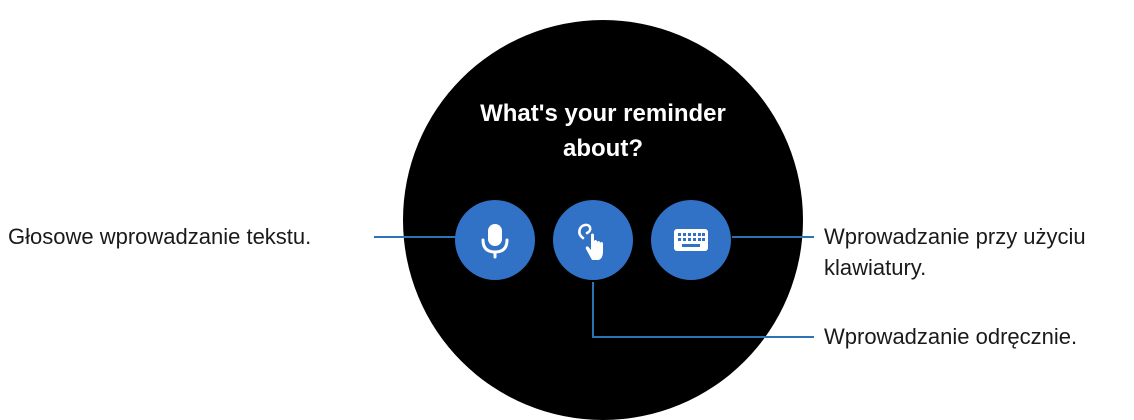  I want to click on keyboard-input-button, so click(691, 240).